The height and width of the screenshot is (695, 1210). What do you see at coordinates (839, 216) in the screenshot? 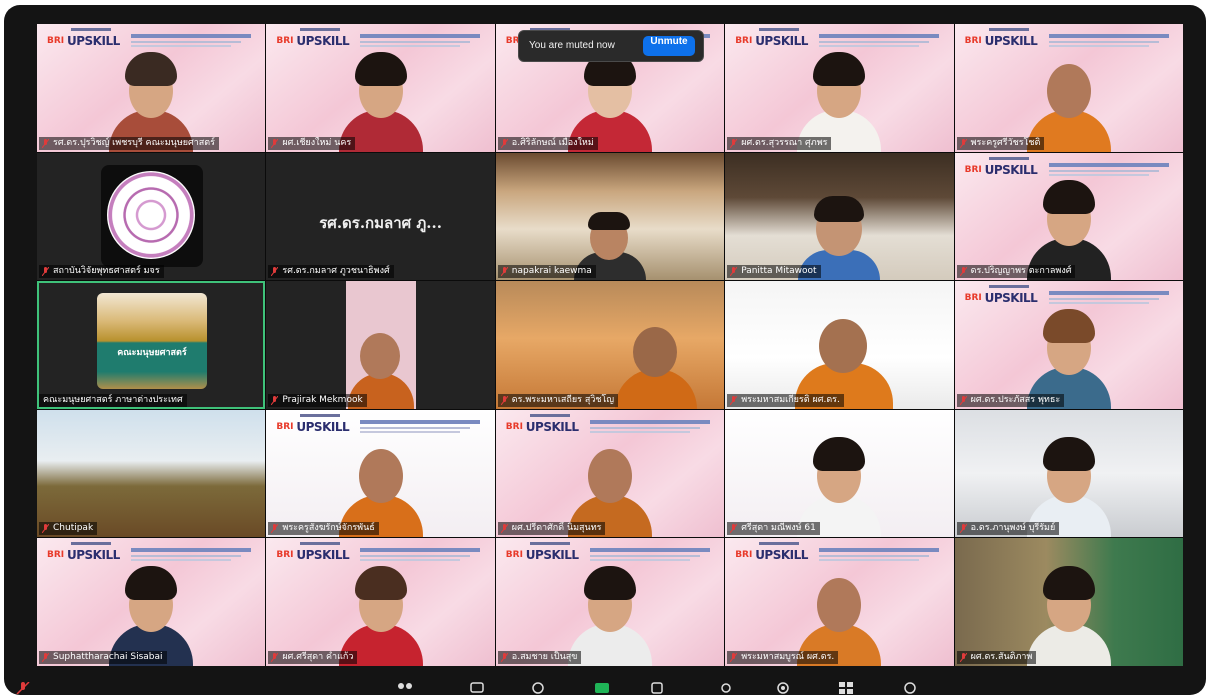
I see `participant-tile: Panitta Mitawoot` at bounding box center [839, 216].